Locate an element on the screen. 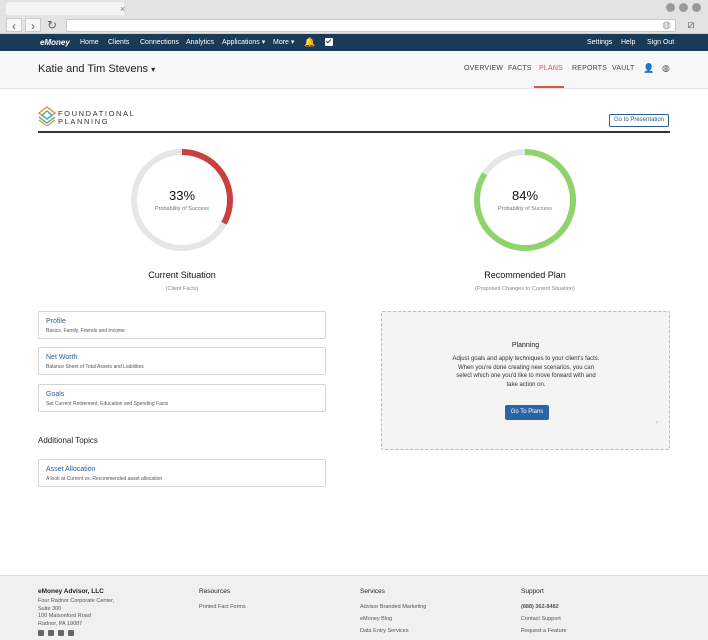  go-to-presentation-button: Go to Presentation is located at coordinates (639, 120).